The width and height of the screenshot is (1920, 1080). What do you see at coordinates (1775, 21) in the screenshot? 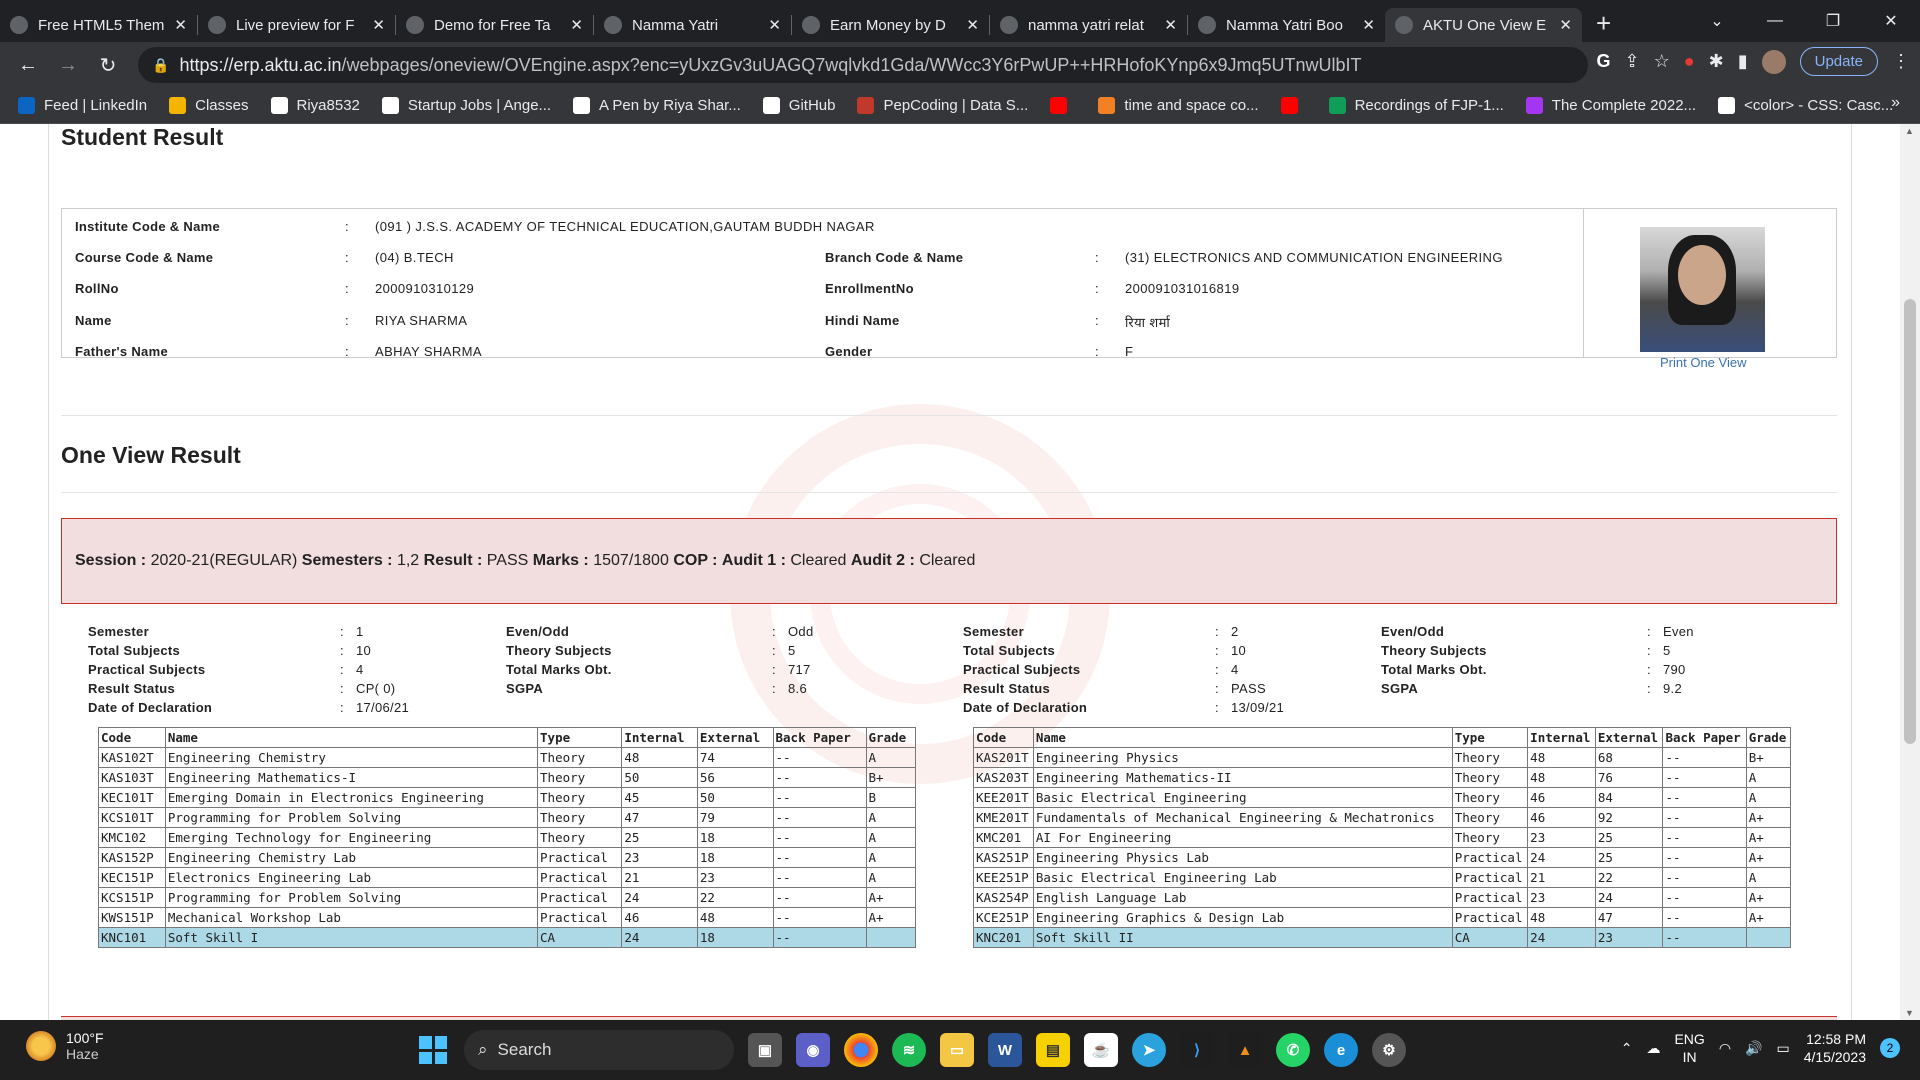
I see `minimize-icon: —` at bounding box center [1775, 21].